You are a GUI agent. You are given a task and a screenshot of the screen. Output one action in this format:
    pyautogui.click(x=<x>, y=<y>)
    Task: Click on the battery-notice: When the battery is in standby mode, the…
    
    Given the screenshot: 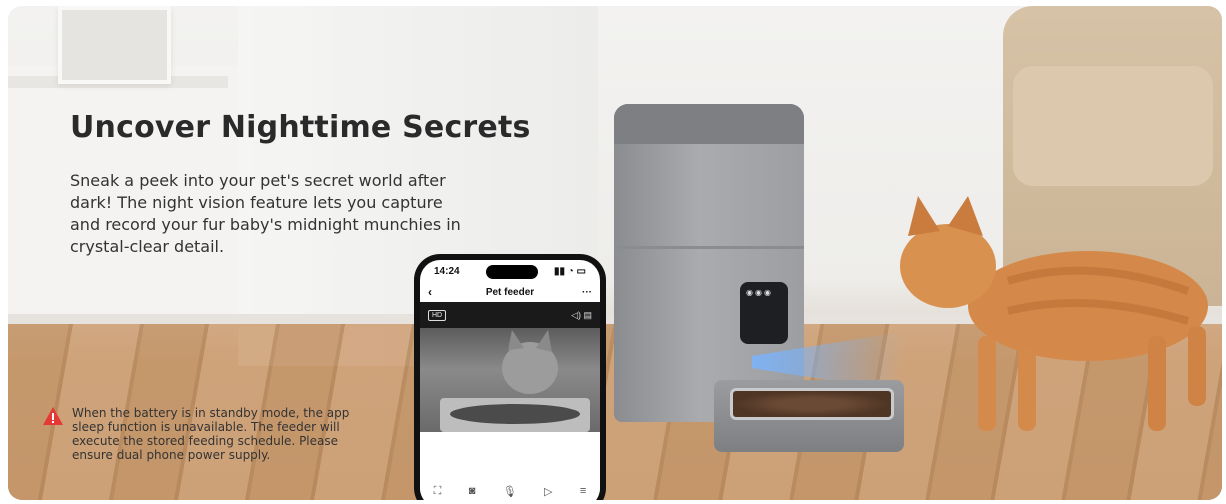 What is the action you would take?
    pyautogui.click(x=212, y=434)
    